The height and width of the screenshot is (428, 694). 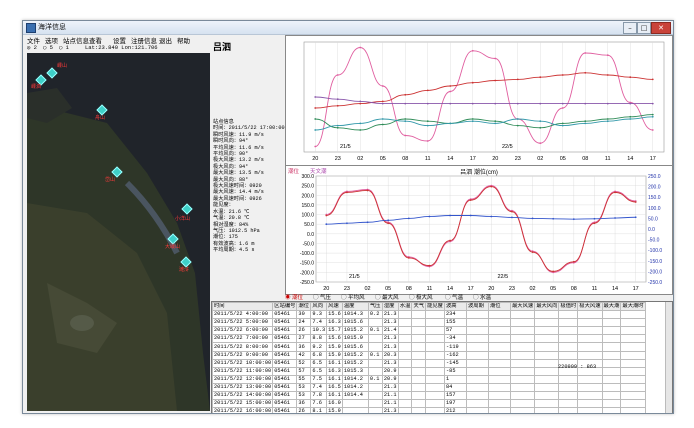 I want to click on table-header-cell: 最大潮时, so click(x=633, y=307).